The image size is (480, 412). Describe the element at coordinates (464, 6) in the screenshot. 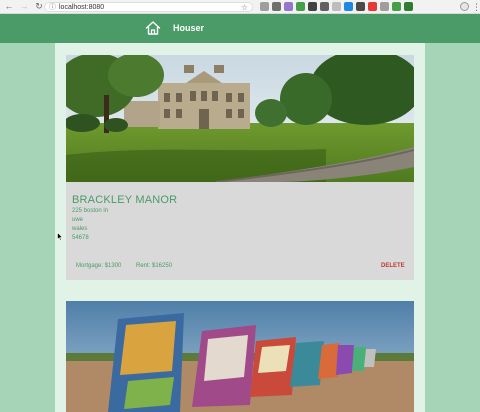

I see `profile-icon` at that location.